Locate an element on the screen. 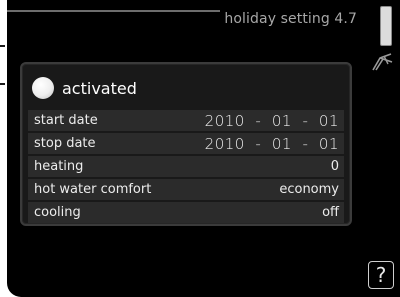  scrollbar is located at coordinates (386, 26).